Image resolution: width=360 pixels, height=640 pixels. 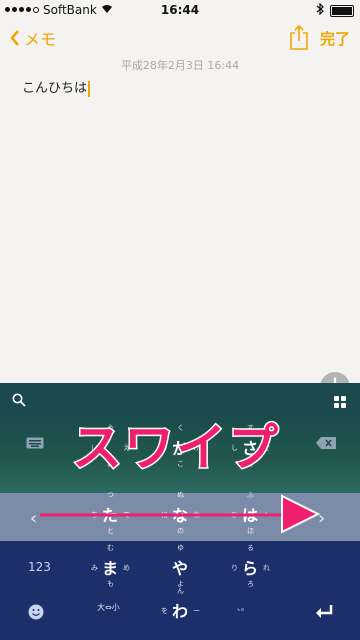 I want to click on kana-key: なぬに ねの, so click(x=180, y=512).